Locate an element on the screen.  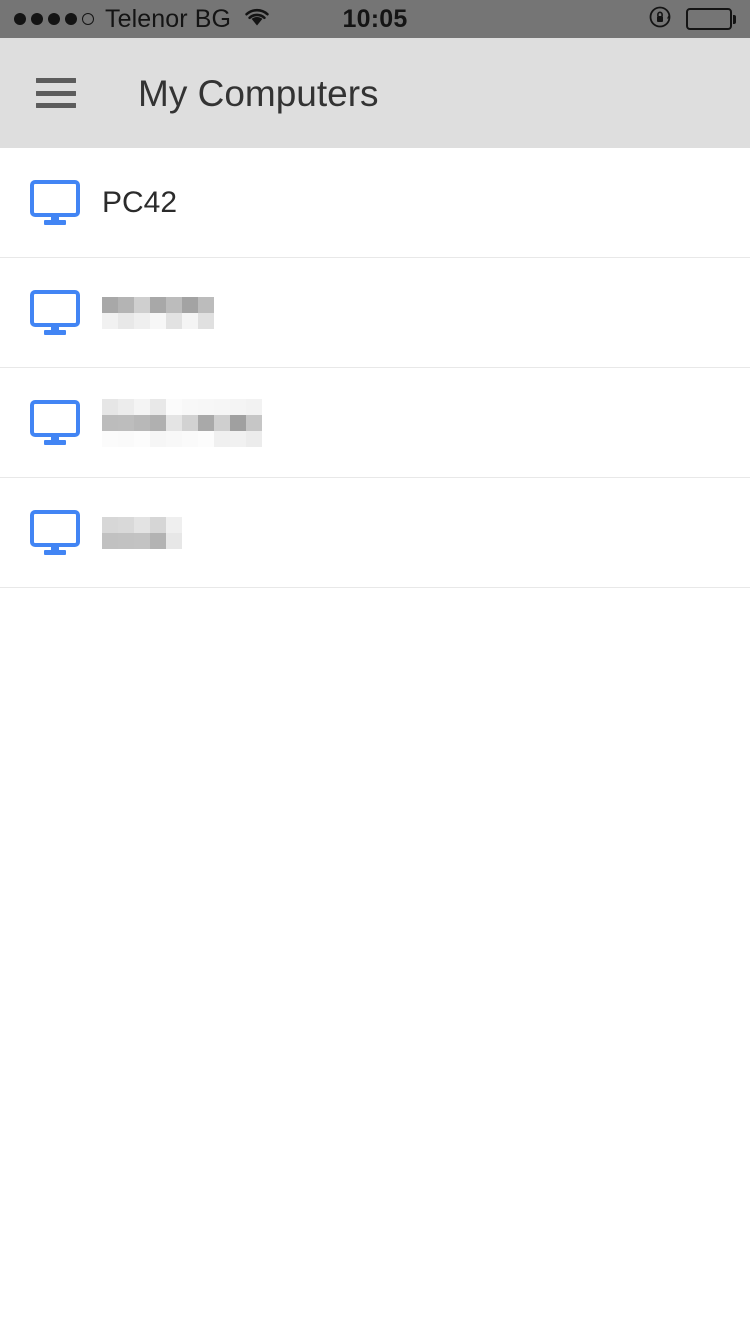
signal-strength-icon is located at coordinates (54, 19).